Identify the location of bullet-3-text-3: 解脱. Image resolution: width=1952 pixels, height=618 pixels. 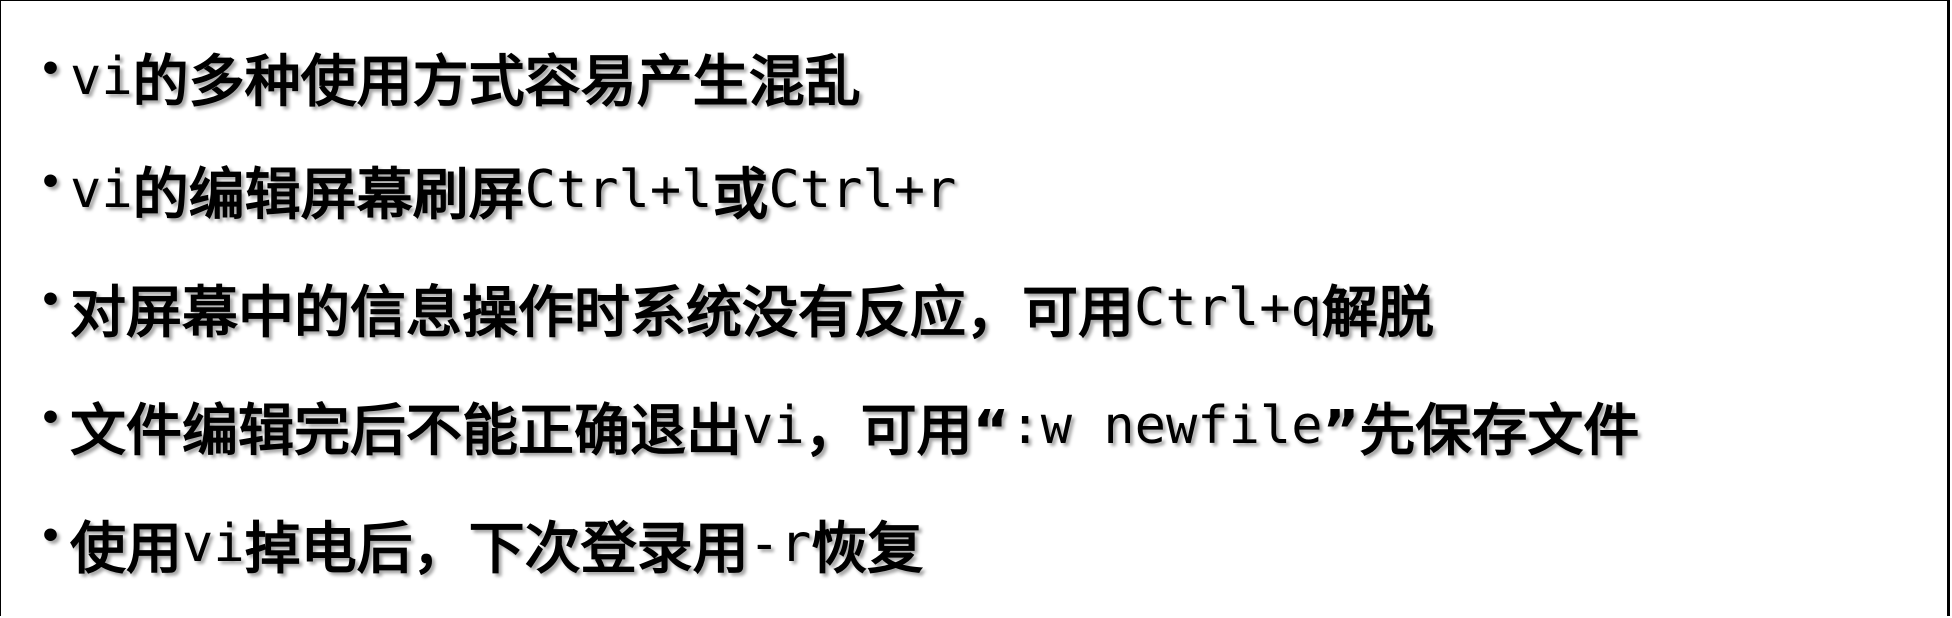
(1377, 313).